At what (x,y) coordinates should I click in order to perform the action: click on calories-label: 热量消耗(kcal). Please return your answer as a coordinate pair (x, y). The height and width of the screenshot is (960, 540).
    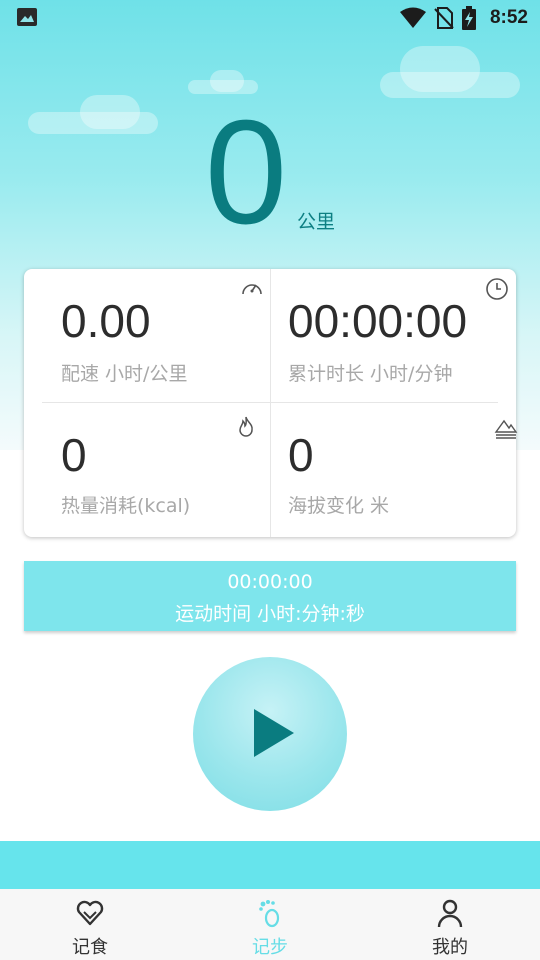
    Looking at the image, I should click on (126, 506).